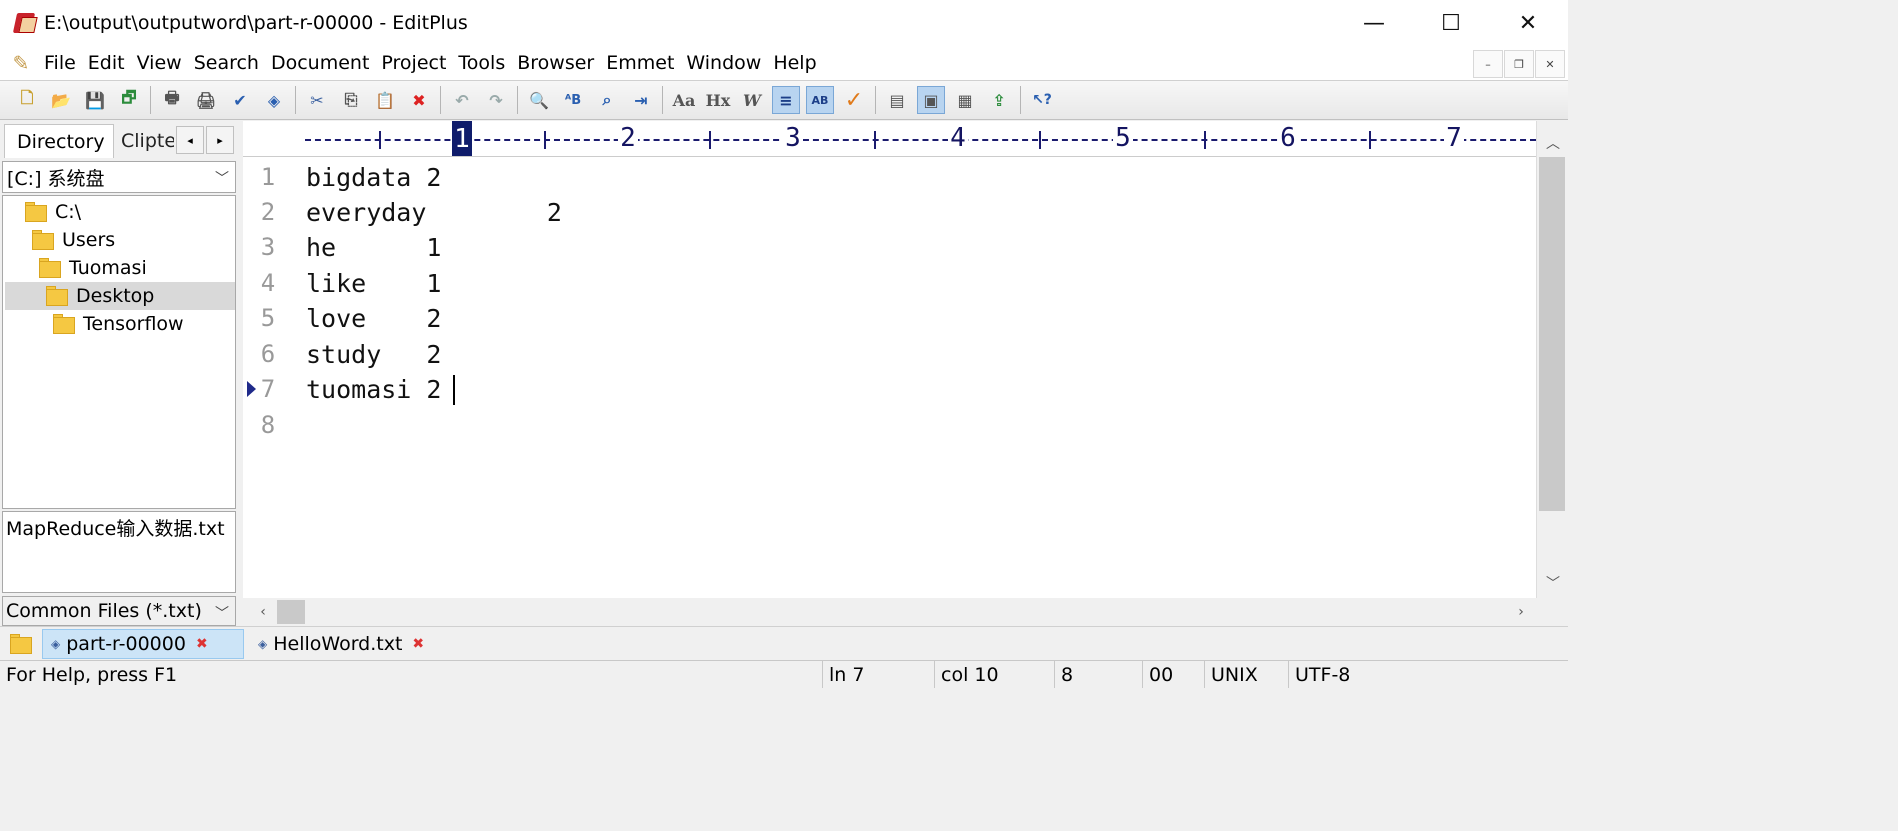 The height and width of the screenshot is (831, 1898). Describe the element at coordinates (1552, 334) in the screenshot. I see `vertical-scroll-thumb` at that location.